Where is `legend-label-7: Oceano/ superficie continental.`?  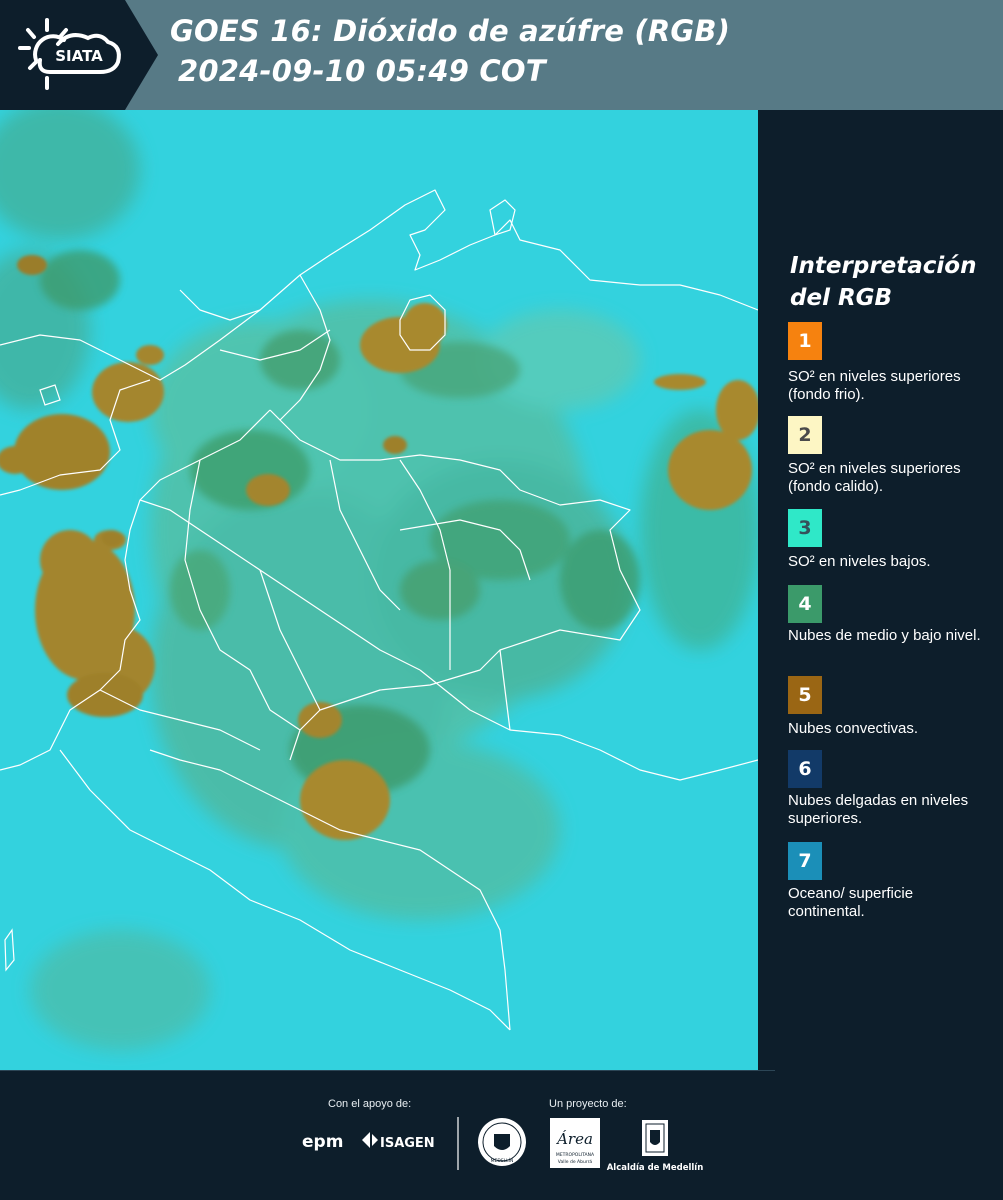
legend-label-7: Oceano/ superficie continental. is located at coordinates (851, 902).